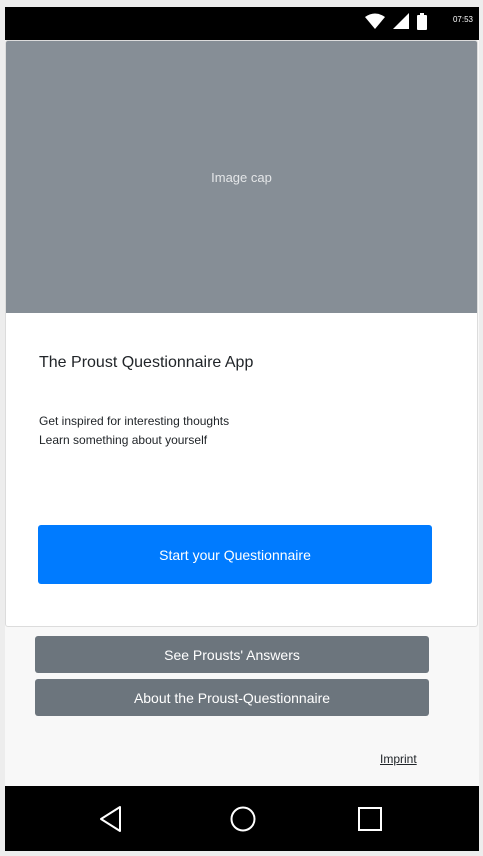 The image size is (483, 856). What do you see at coordinates (242, 23) in the screenshot?
I see `status-bar: 07:53` at bounding box center [242, 23].